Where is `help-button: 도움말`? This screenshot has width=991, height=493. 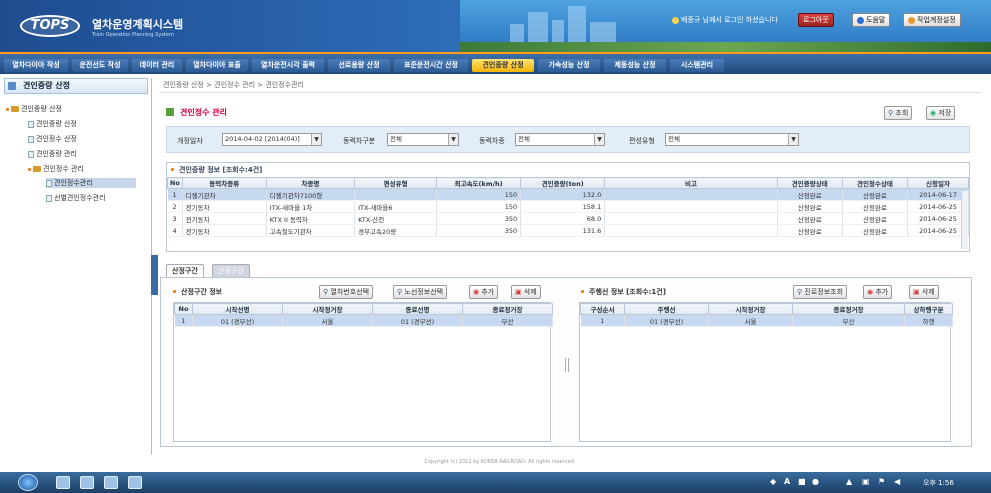 help-button: 도움말 is located at coordinates (871, 20).